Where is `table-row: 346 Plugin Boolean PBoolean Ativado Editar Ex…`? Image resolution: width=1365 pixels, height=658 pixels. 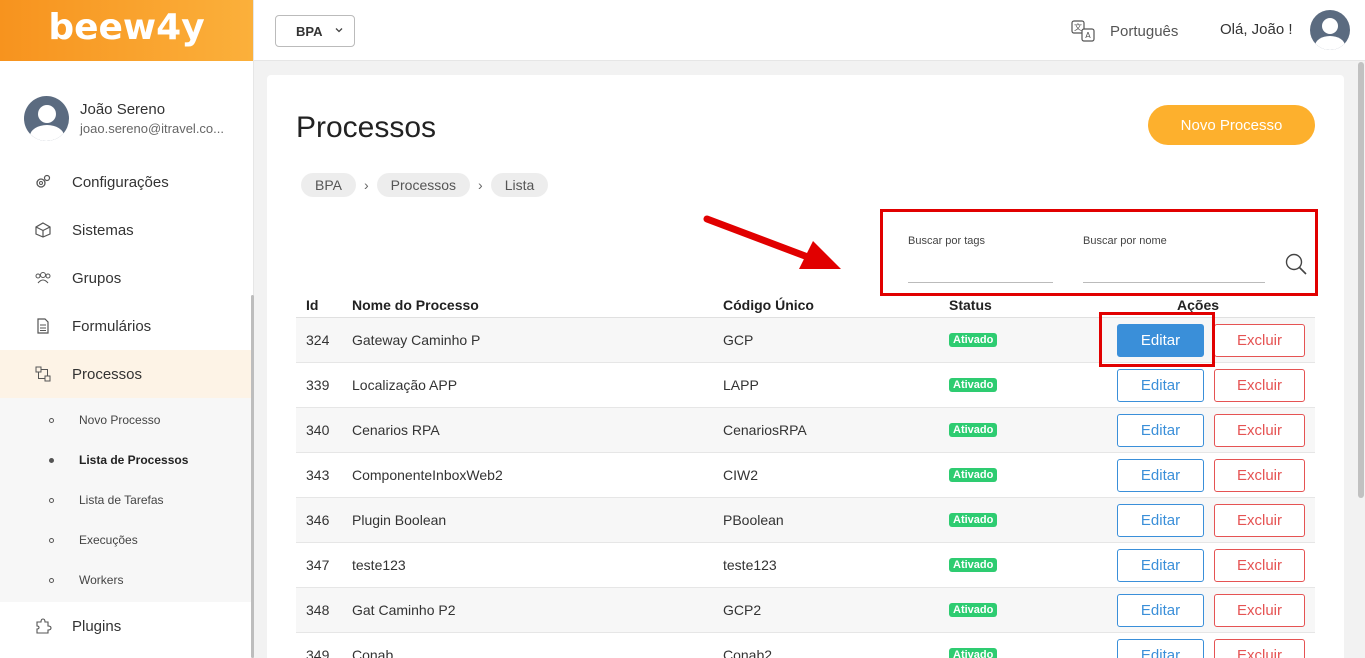
table-row: 346 Plugin Boolean PBoolean Ativado Editar Ex… is located at coordinates (805, 520).